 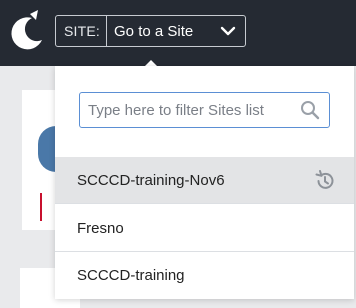 I want to click on site-label: SITE:, so click(x=82, y=31).